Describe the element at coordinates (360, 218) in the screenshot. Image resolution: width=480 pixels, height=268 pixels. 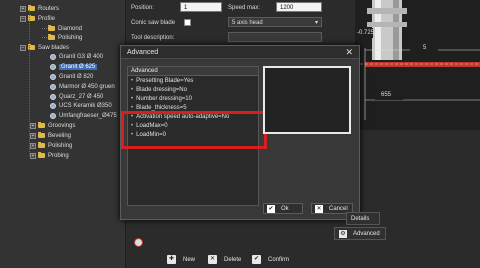
I see `details-button-label: Details` at that location.